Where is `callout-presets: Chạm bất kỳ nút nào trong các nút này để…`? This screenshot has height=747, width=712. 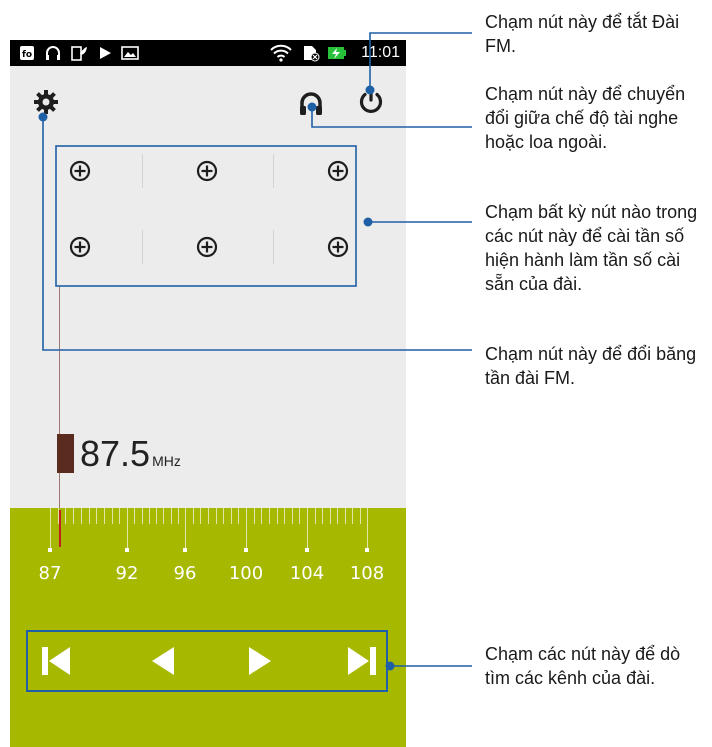
callout-presets: Chạm bất kỳ nút nào trong các nút này để… is located at coordinates (591, 248).